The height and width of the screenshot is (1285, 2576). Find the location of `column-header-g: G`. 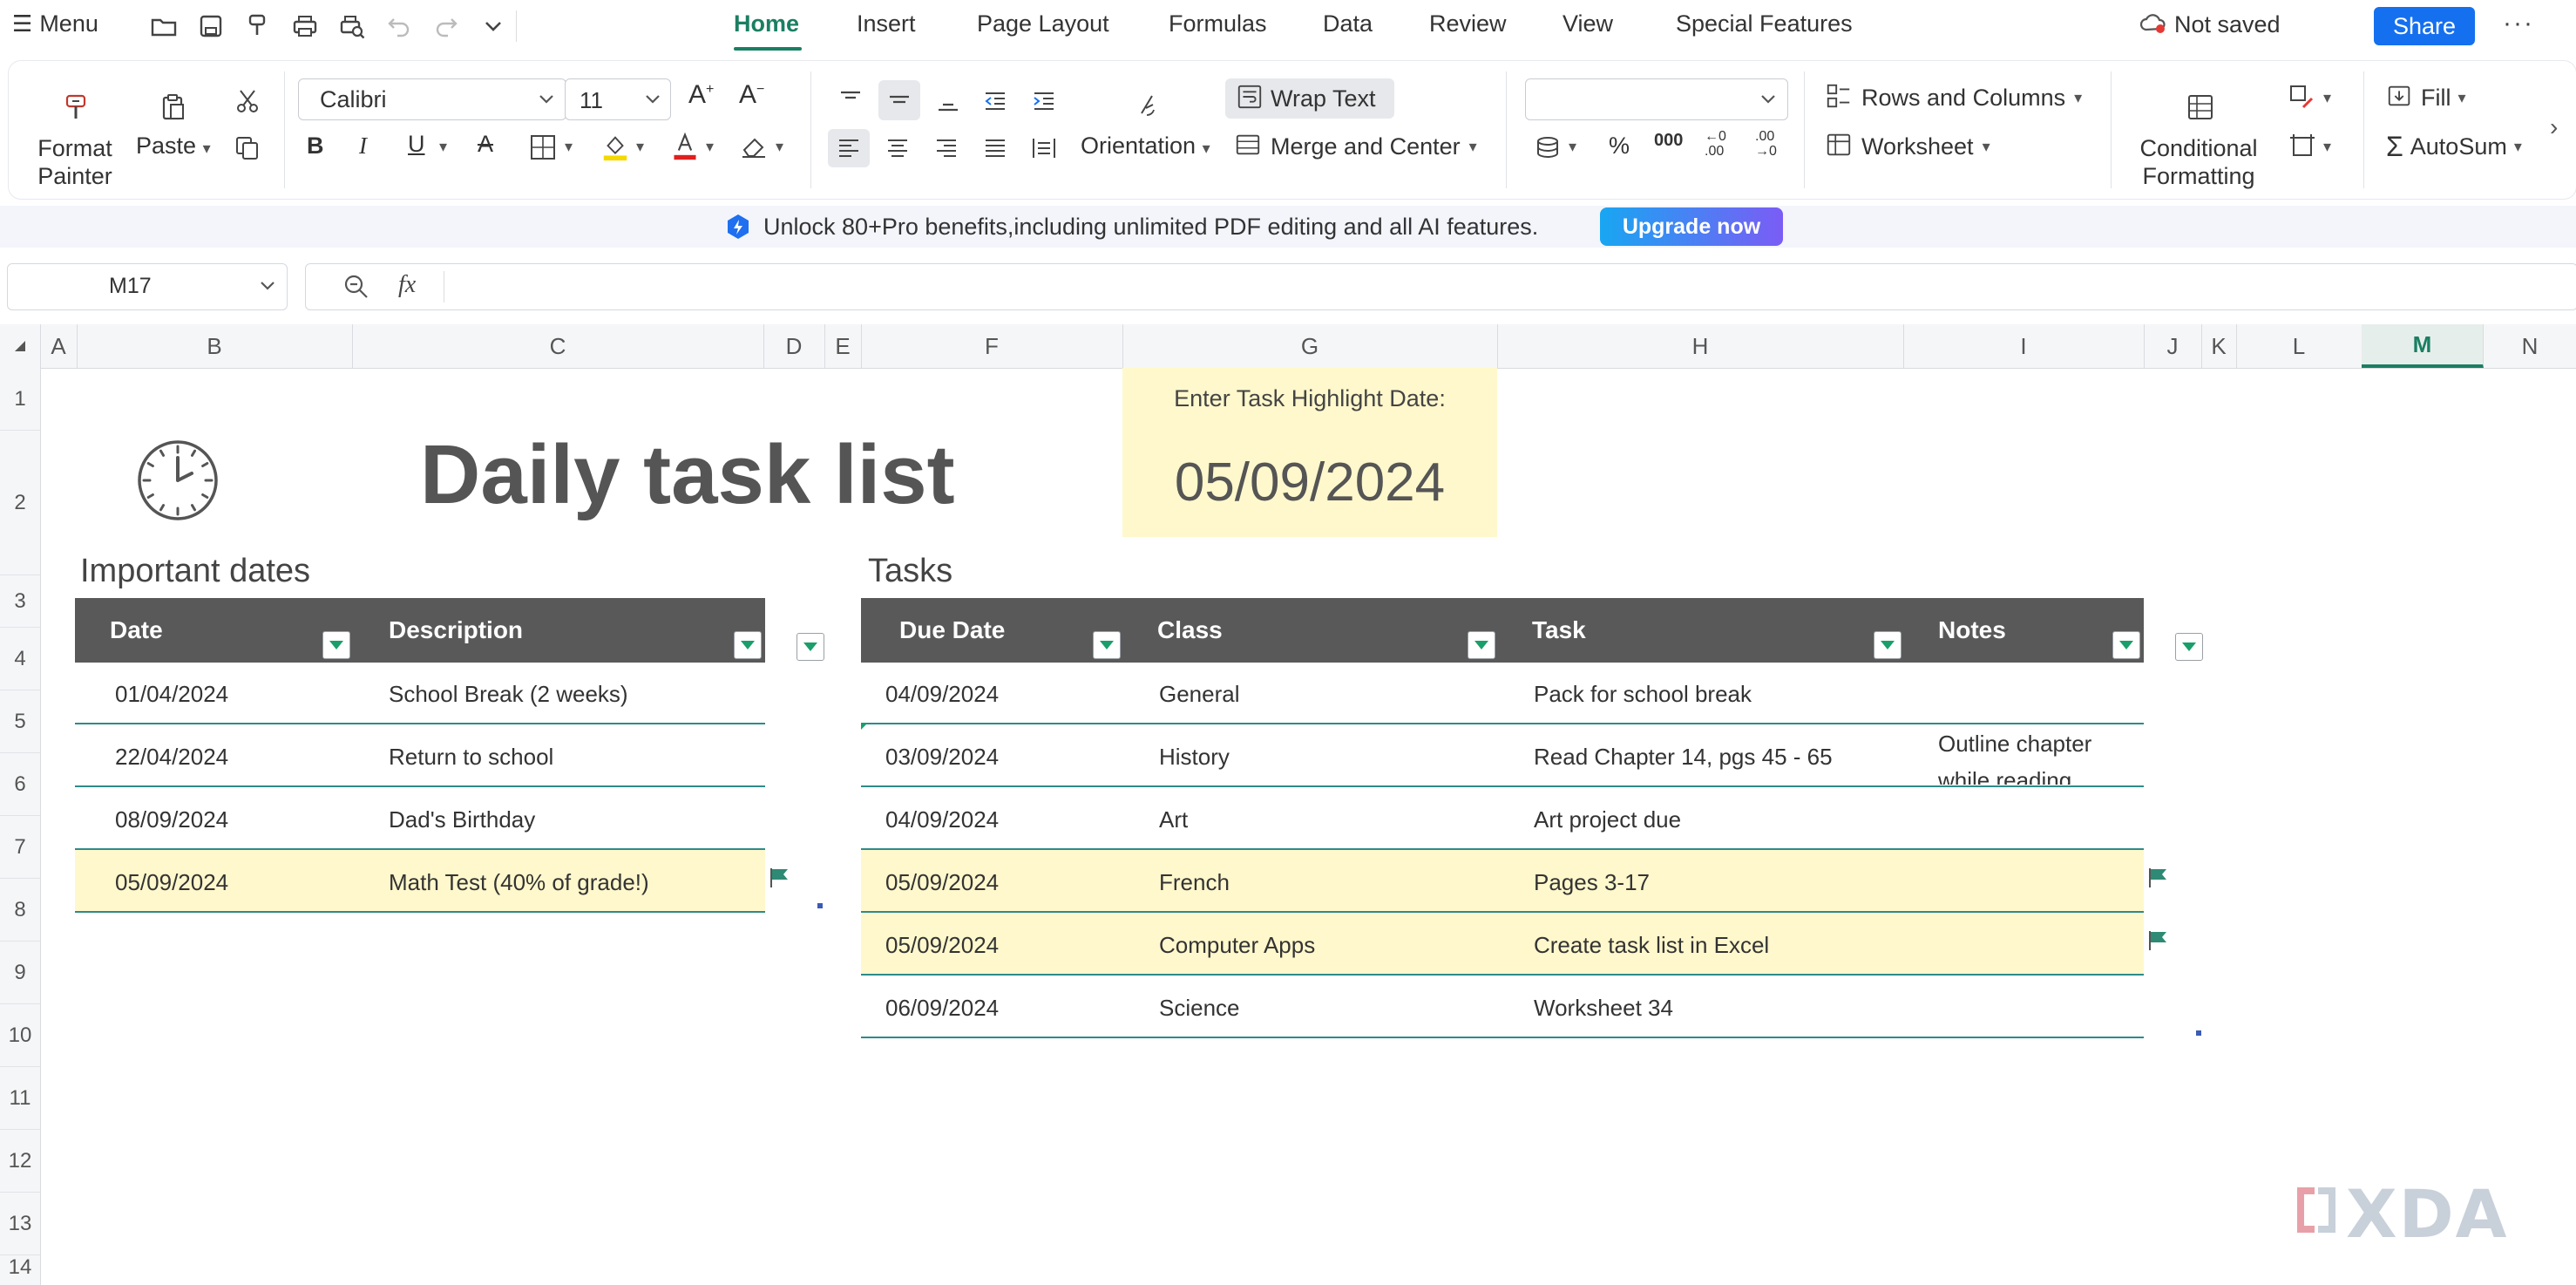

column-header-g: G is located at coordinates (1310, 346).